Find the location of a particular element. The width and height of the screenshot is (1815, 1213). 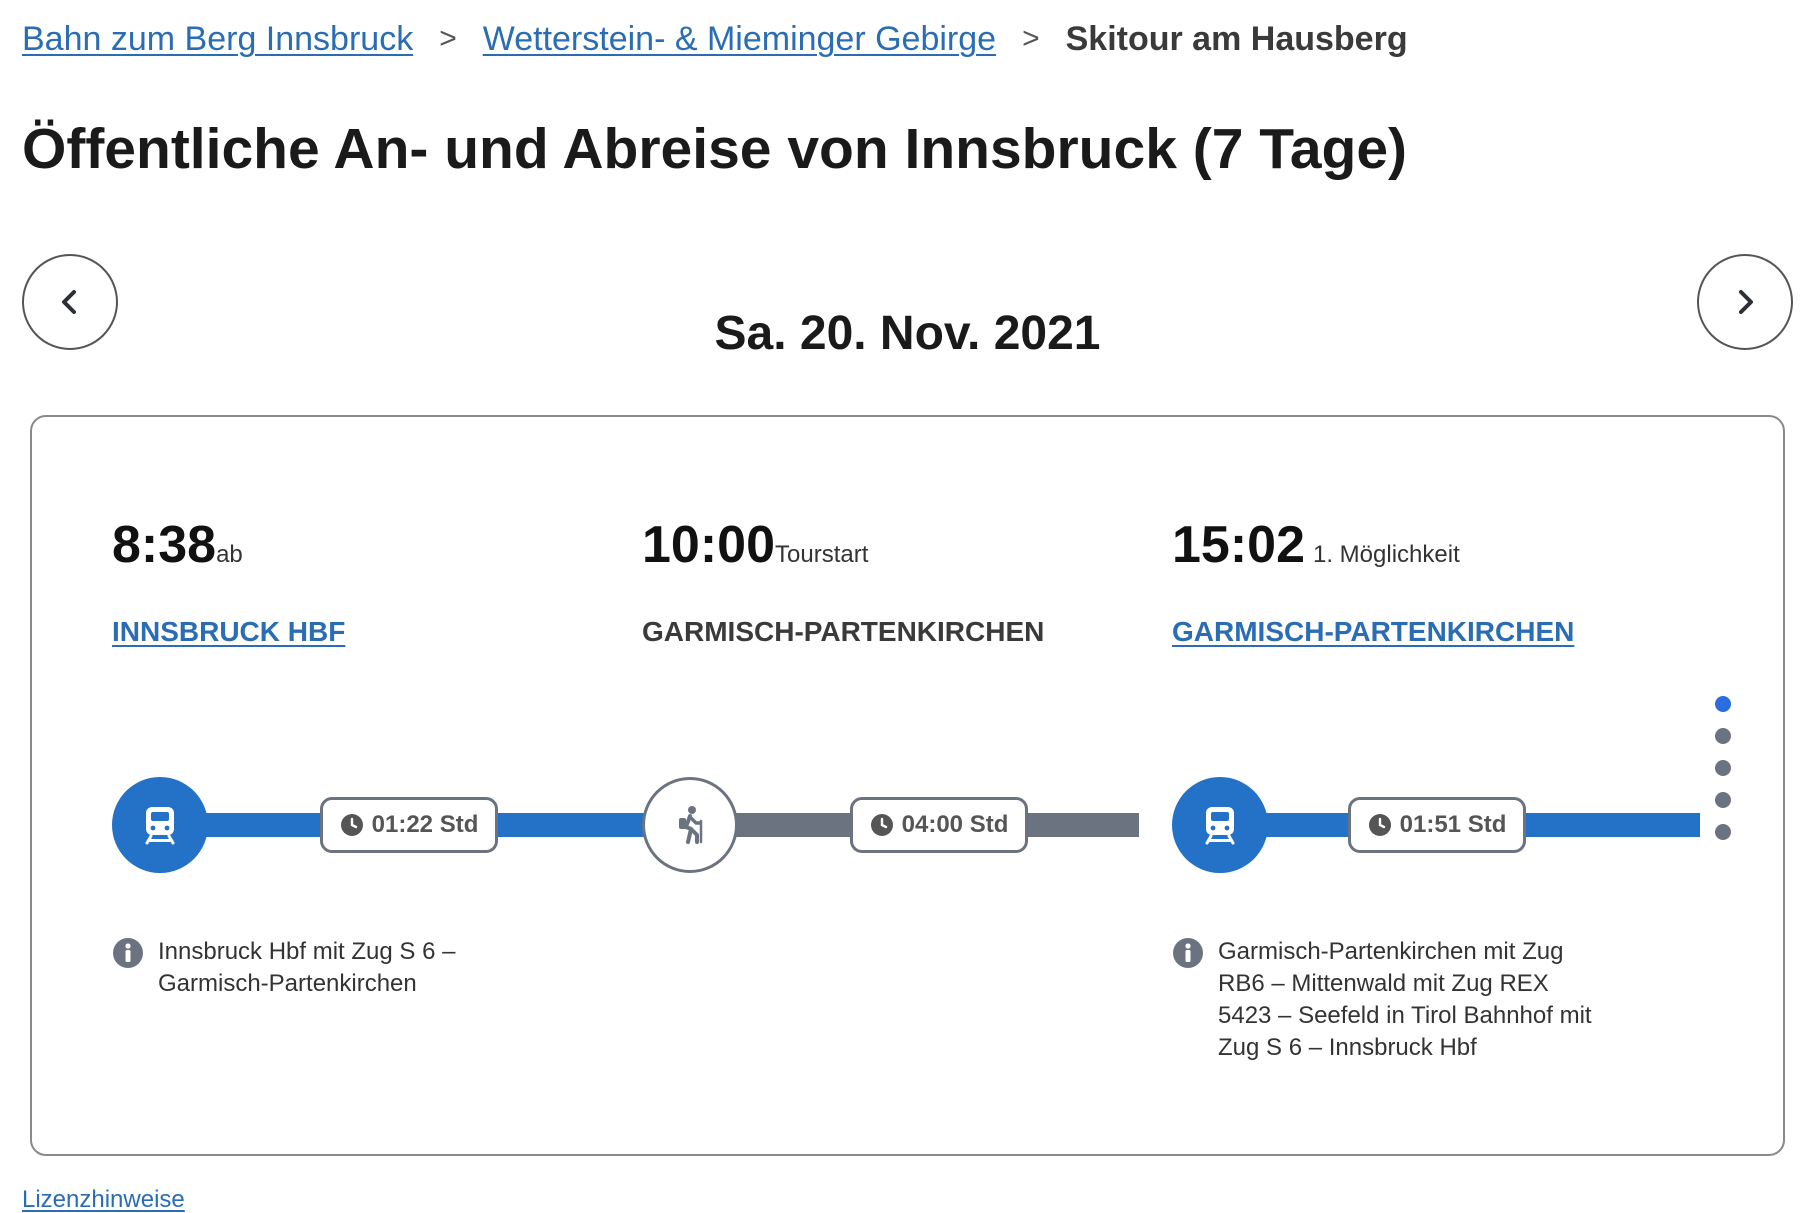

return-train-stop is located at coordinates (1220, 825).